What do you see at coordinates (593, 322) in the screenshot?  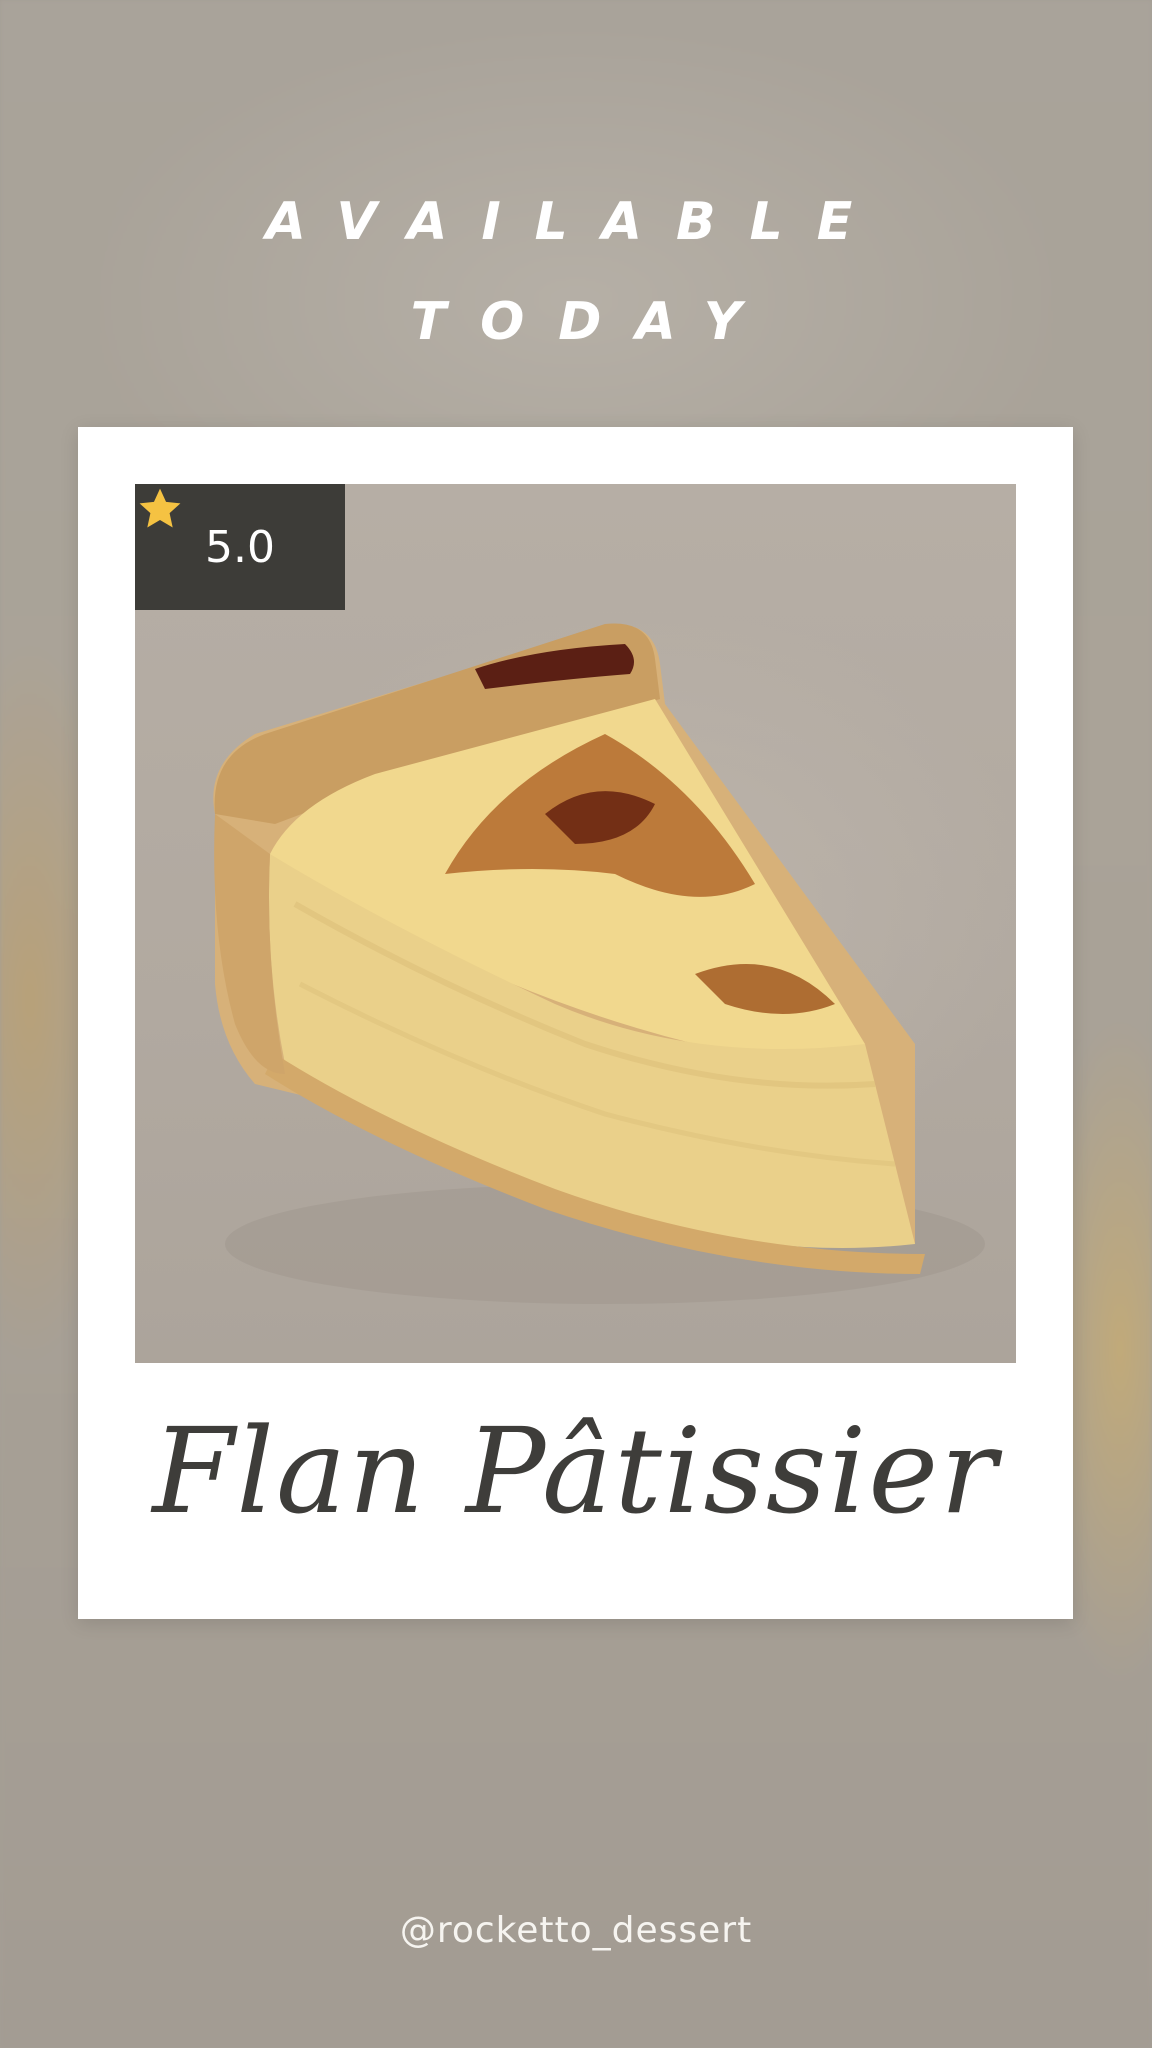 I see `headline-today: TODAY` at bounding box center [593, 322].